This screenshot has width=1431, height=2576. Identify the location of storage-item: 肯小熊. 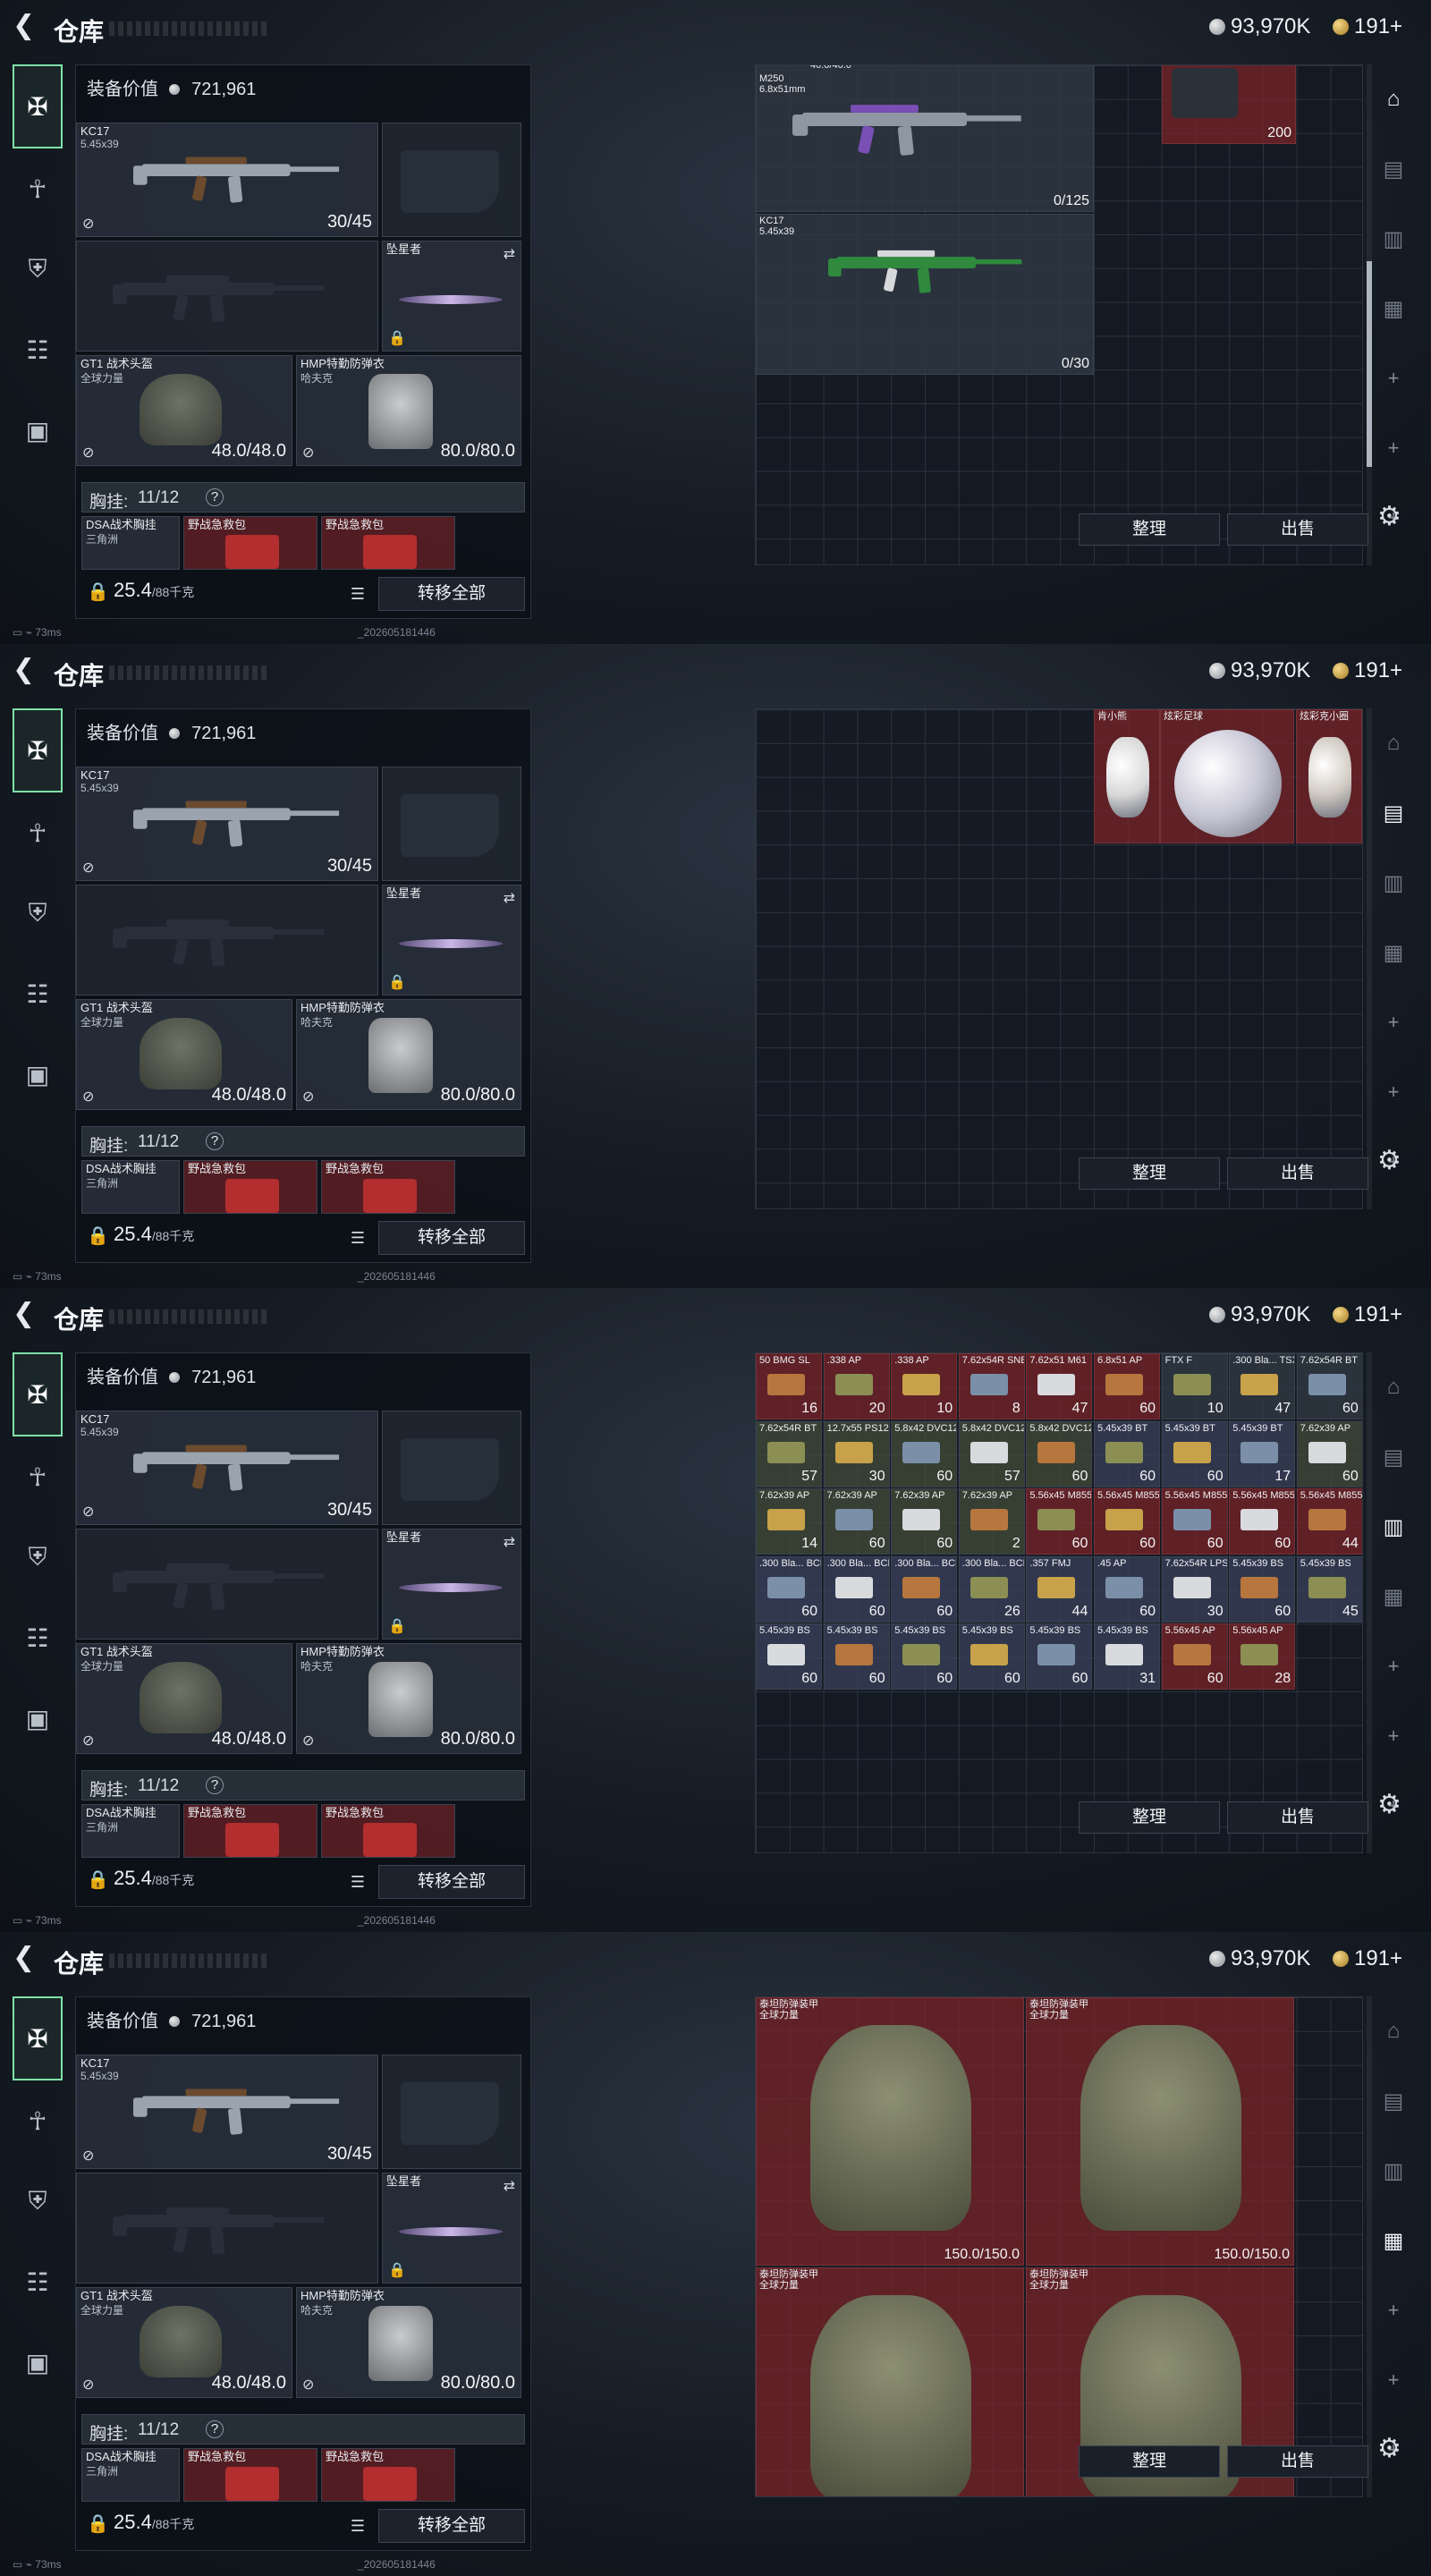
(1127, 776).